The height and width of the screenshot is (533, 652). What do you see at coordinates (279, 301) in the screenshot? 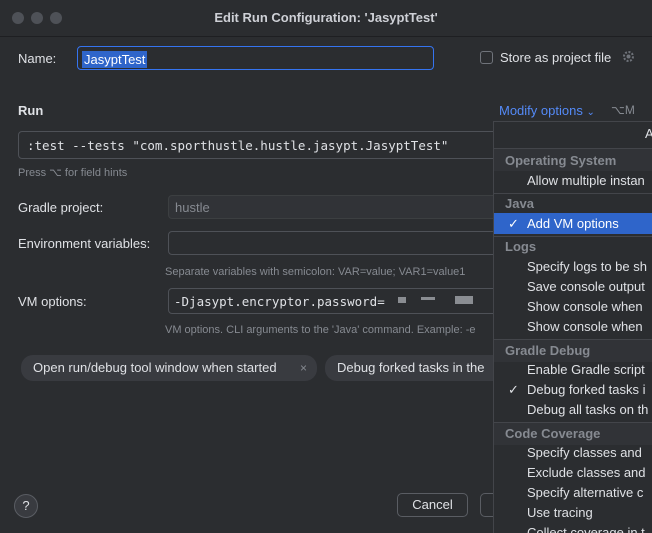
I see `vm-options-value: -Djasypt.encryptor.password=` at bounding box center [279, 301].